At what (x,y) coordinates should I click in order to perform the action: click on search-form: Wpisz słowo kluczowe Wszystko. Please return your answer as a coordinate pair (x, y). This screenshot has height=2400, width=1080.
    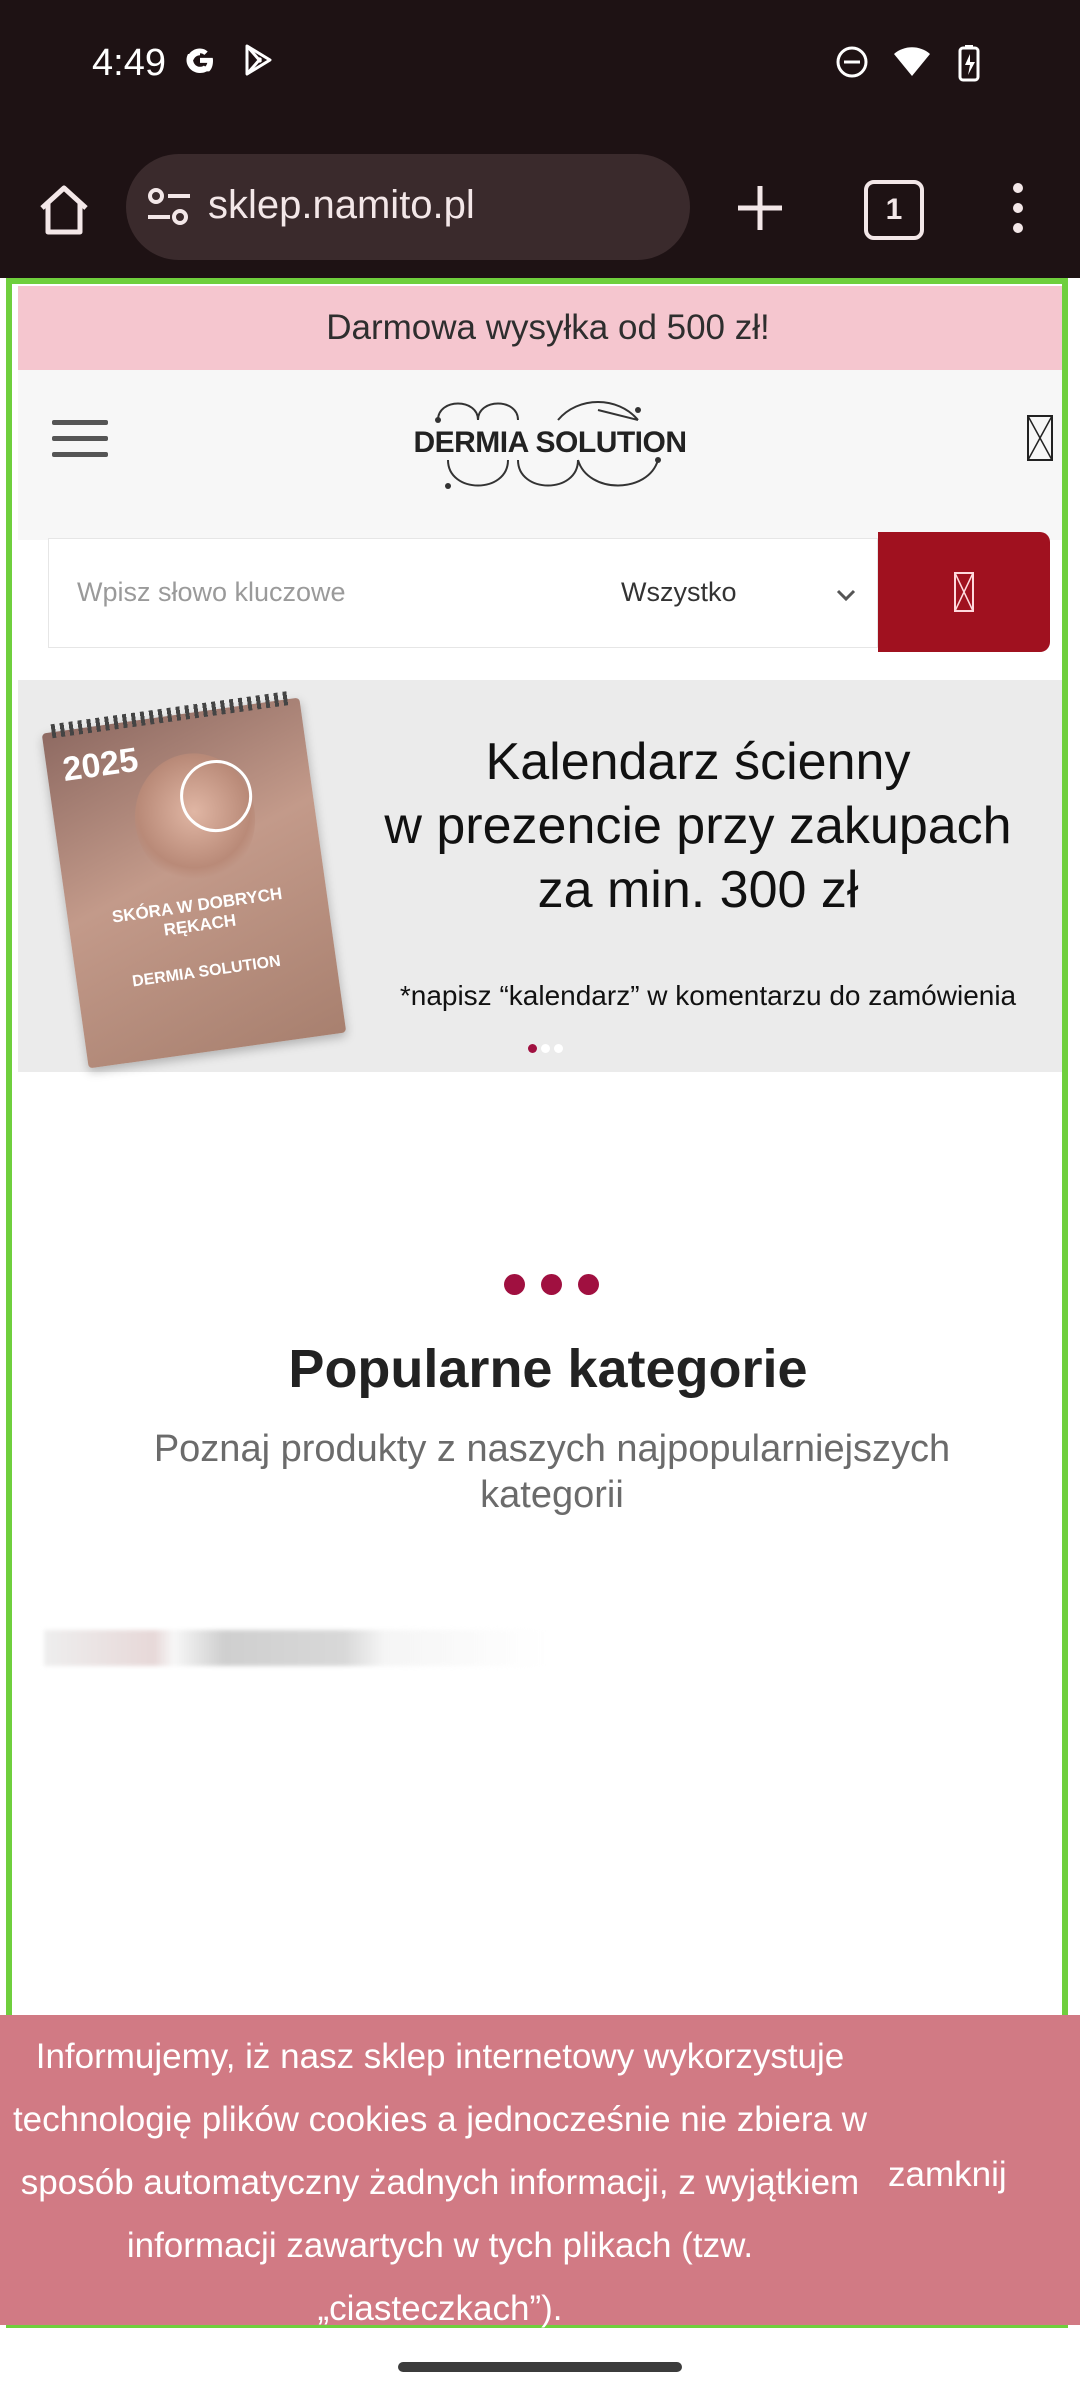
    Looking at the image, I should click on (551, 592).